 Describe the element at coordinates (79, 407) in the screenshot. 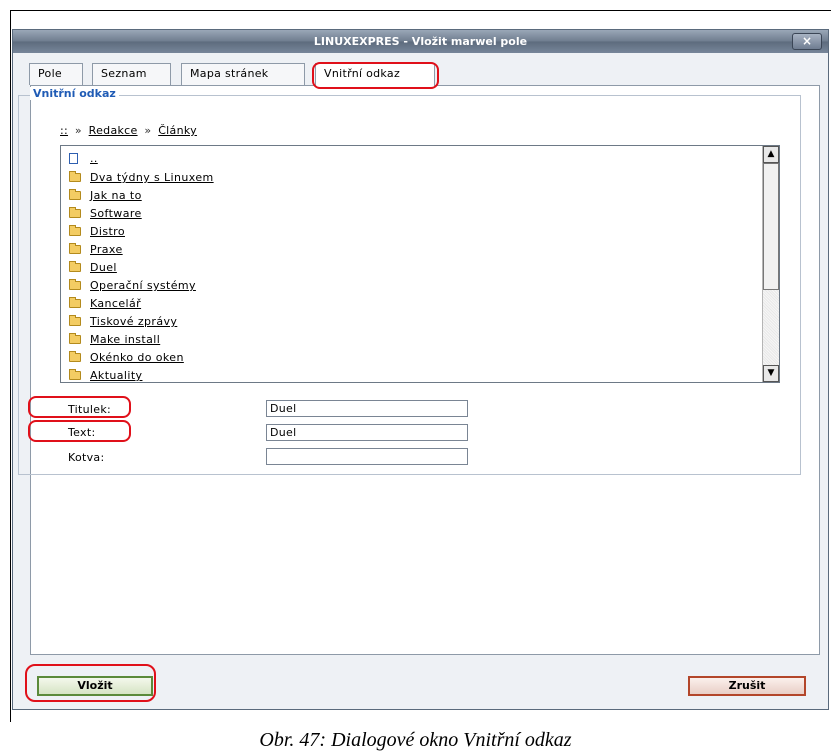

I see `highlight-titulek` at that location.